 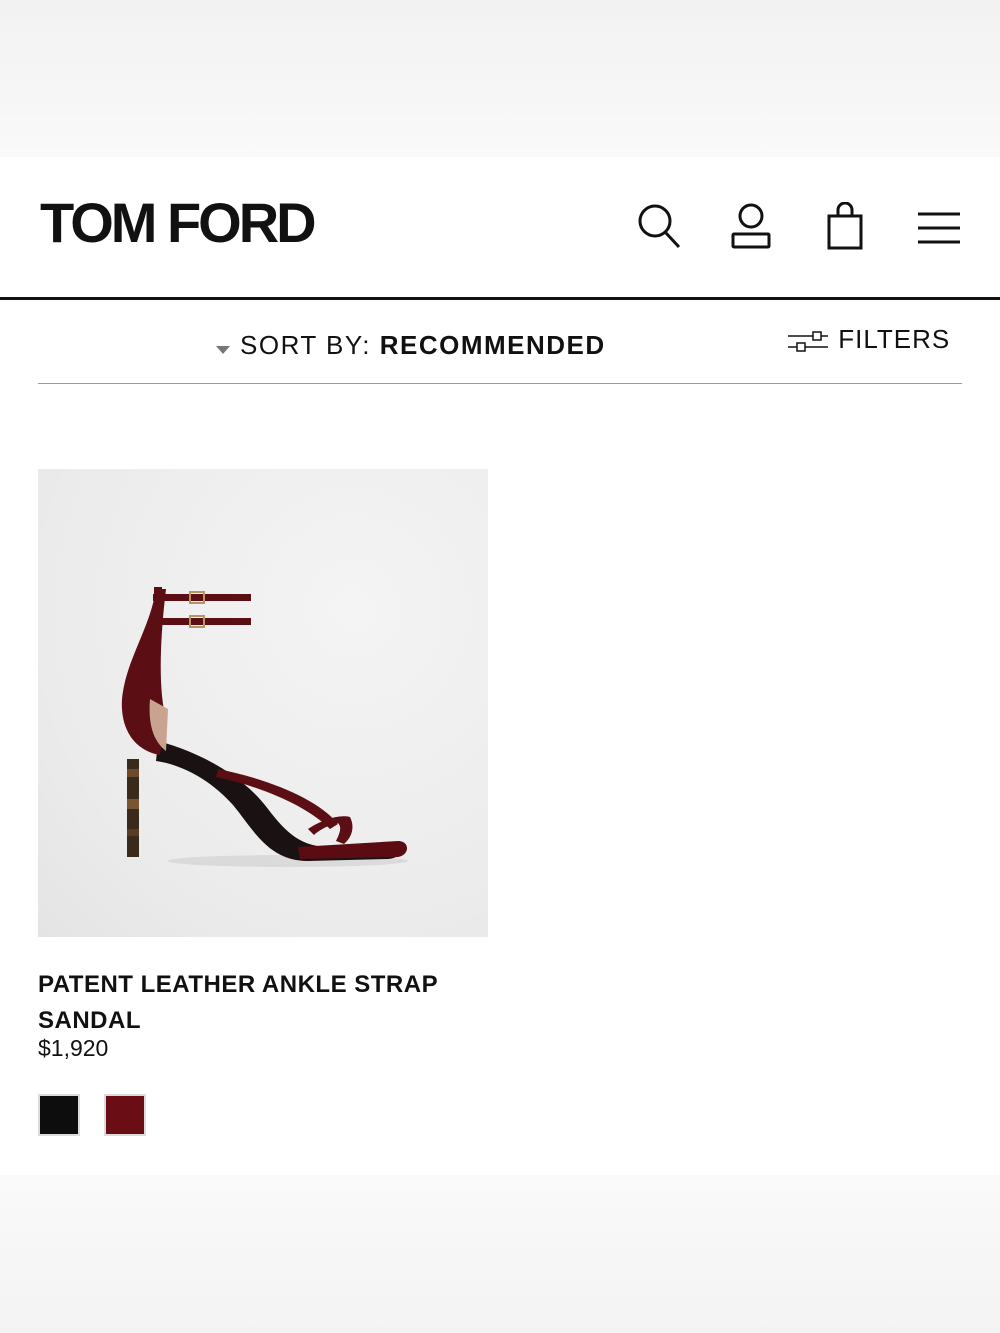 I want to click on brand-logo: TOM FORD, so click(x=178, y=223).